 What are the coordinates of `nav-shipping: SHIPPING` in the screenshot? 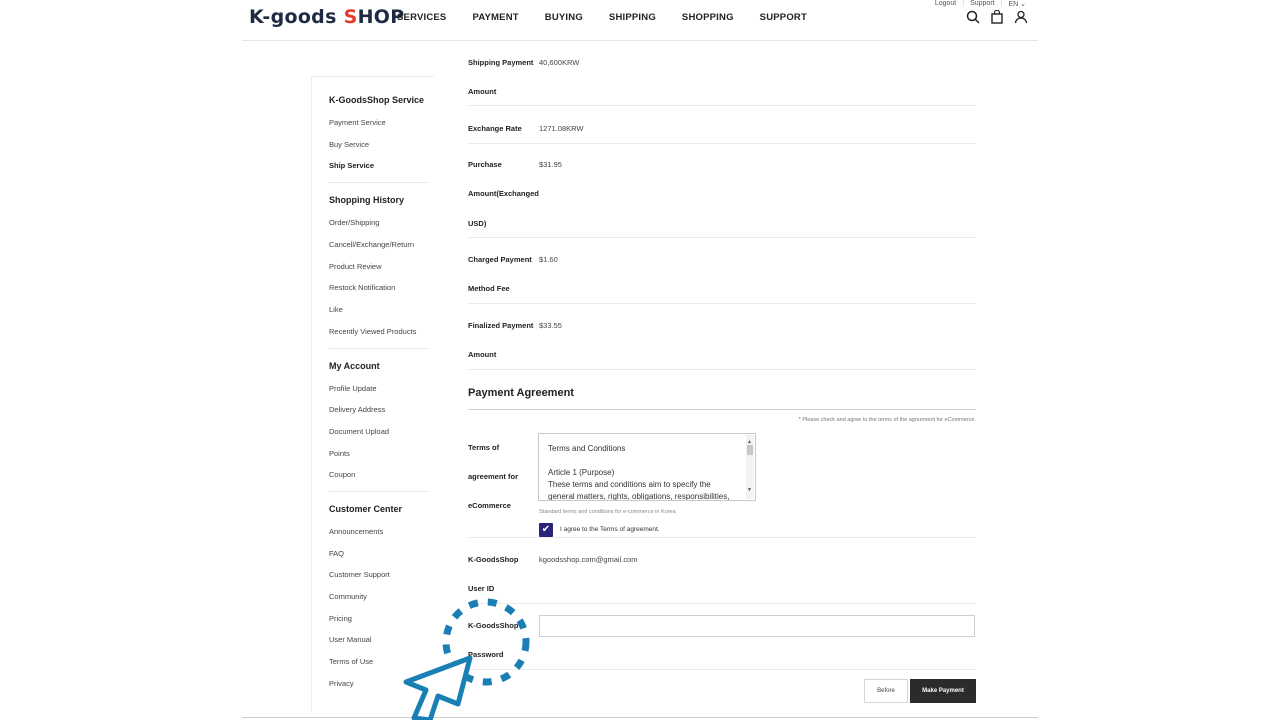 It's located at (632, 17).